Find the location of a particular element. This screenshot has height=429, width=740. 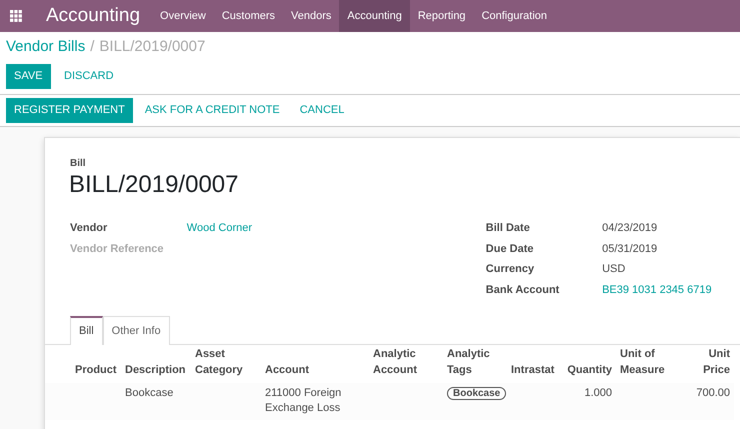

field-label: Currency is located at coordinates (511, 270).